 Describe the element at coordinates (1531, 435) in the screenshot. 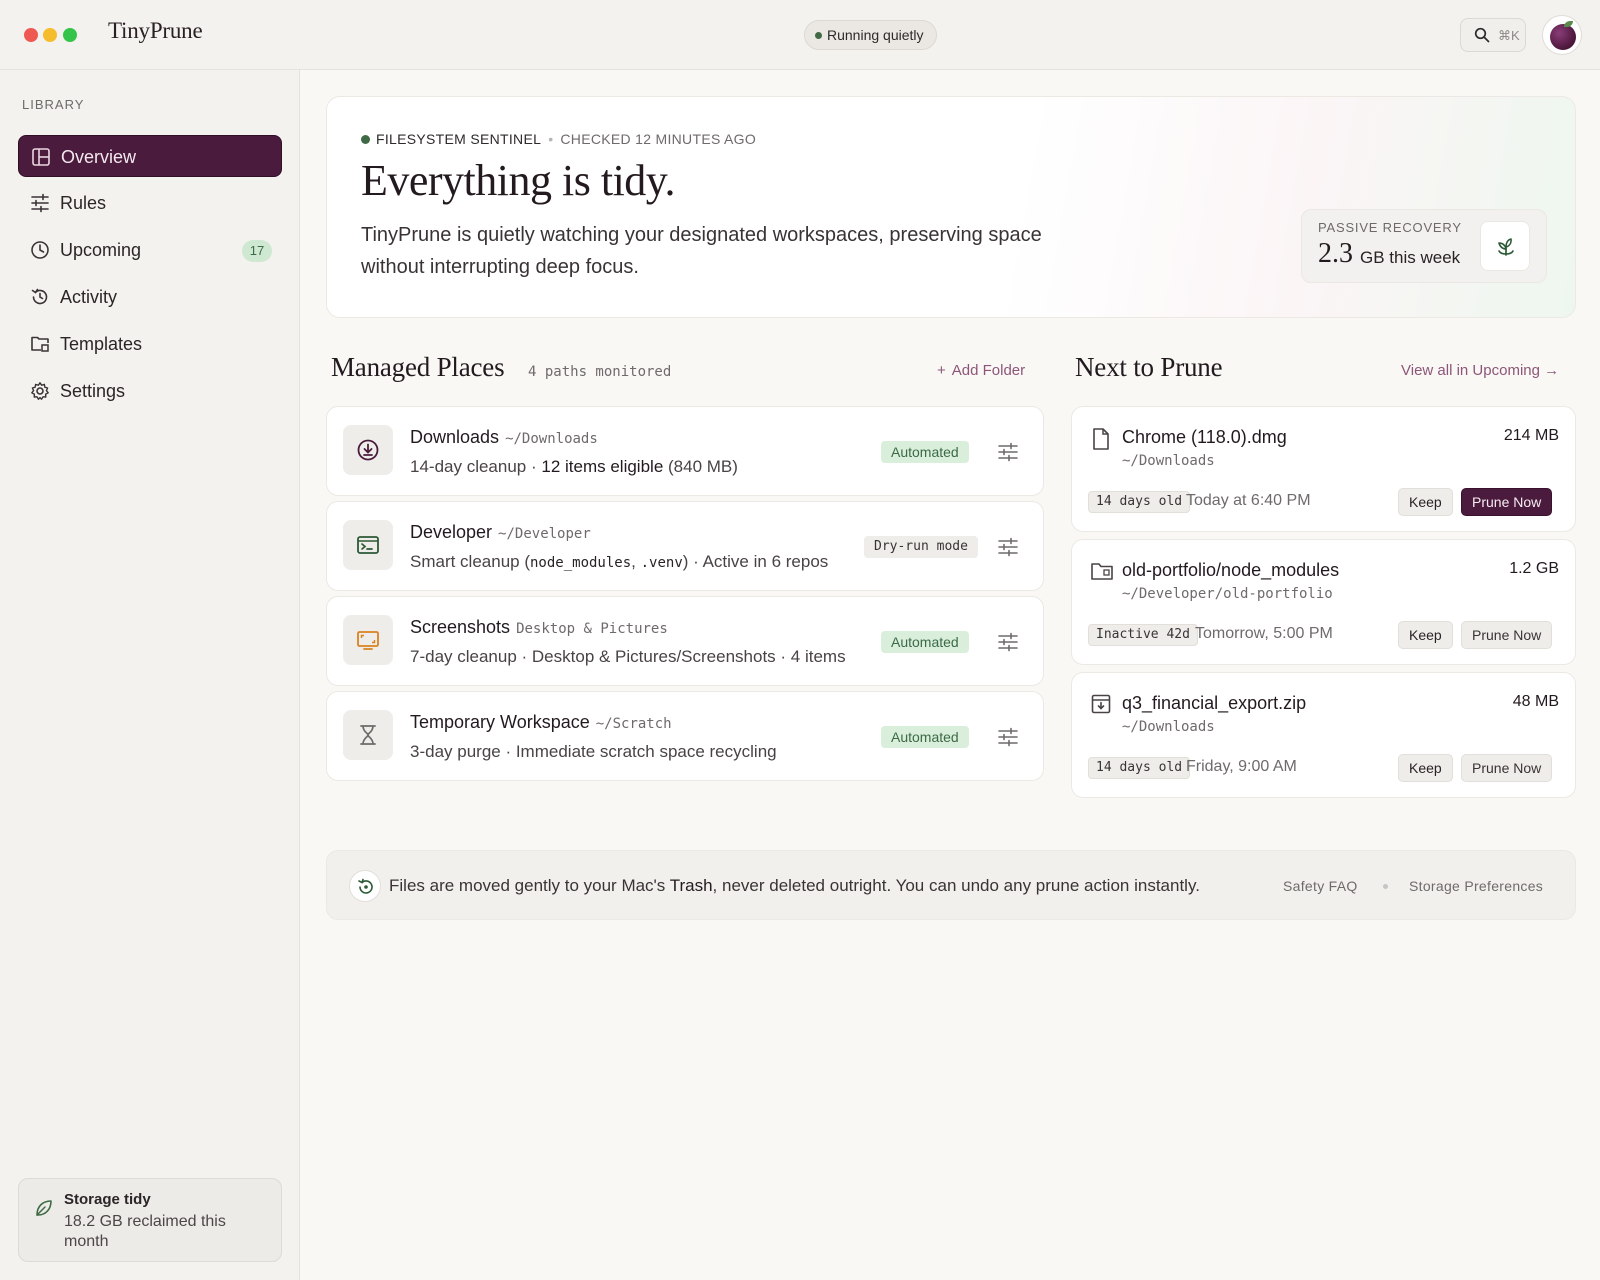

I see `prune-item-size: 214 MB` at that location.